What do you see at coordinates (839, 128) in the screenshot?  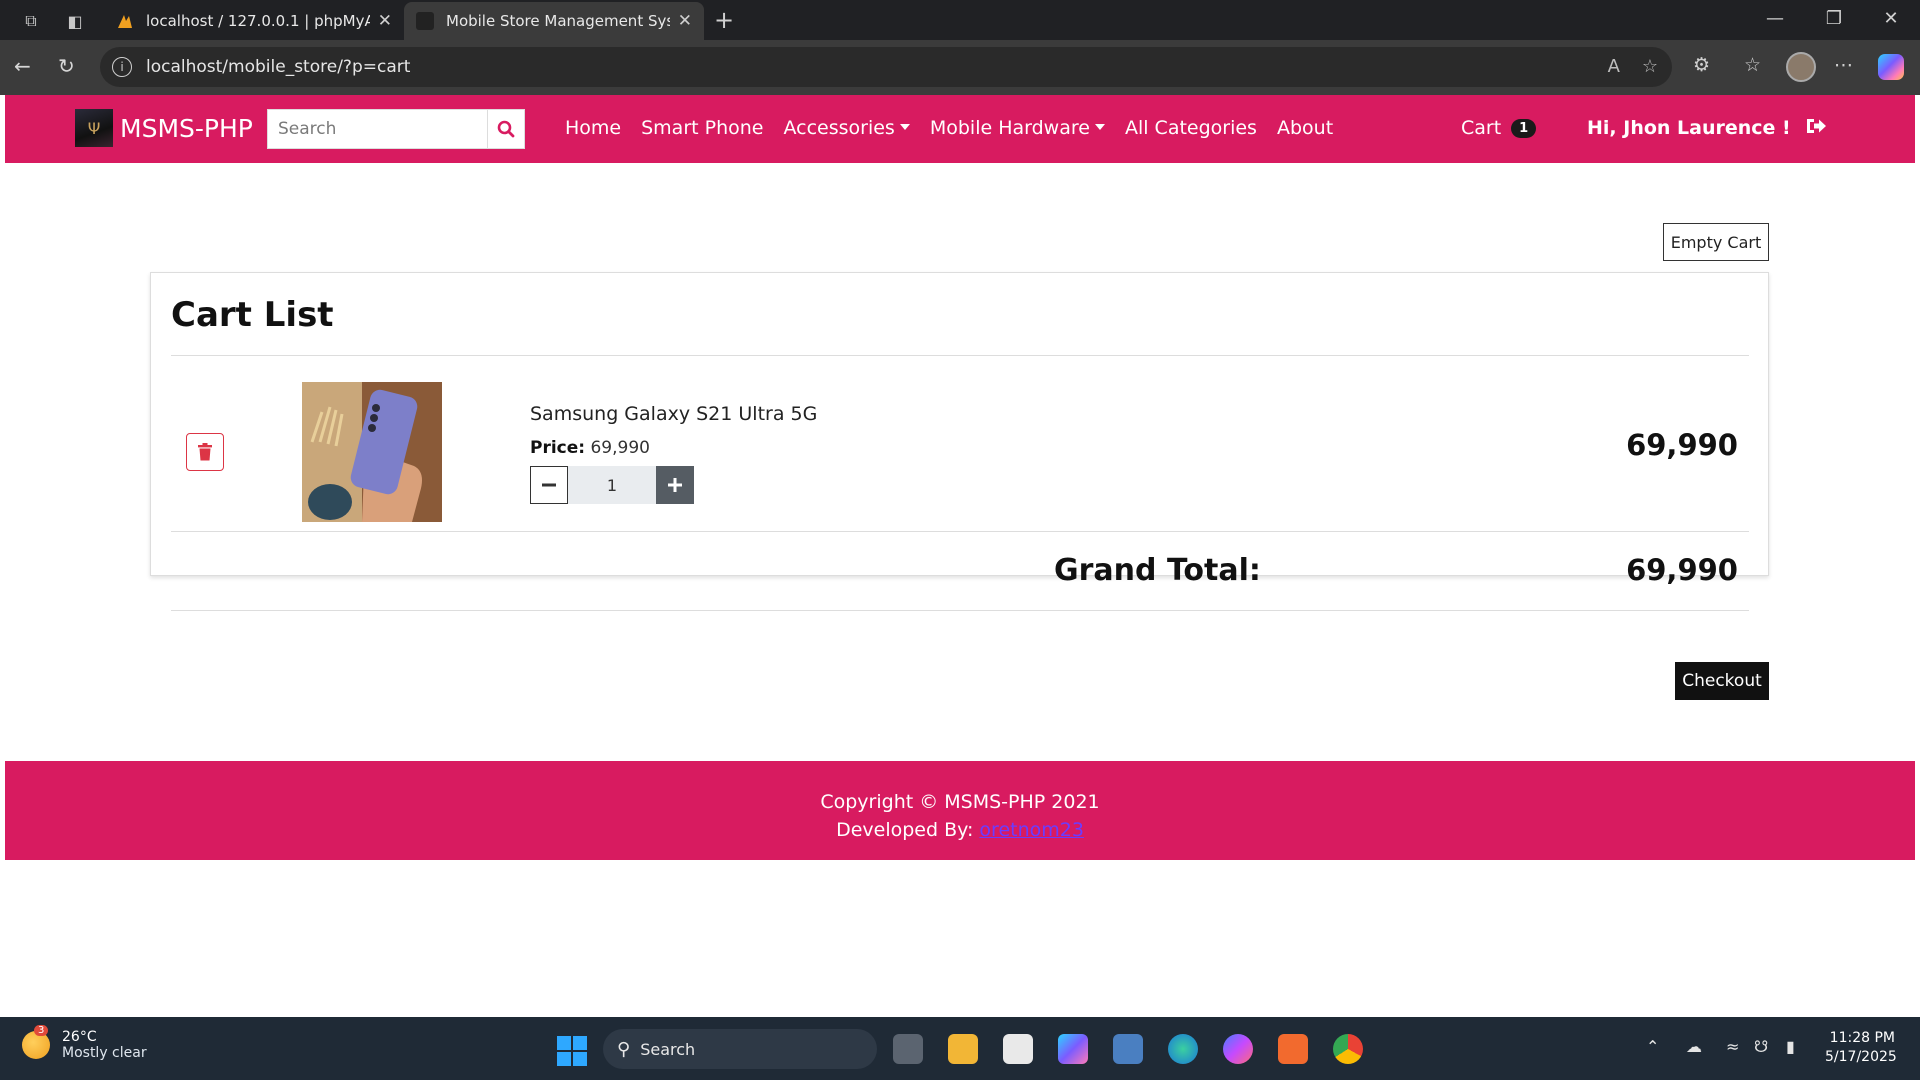 I see `nav-accessories-label: Accessories` at bounding box center [839, 128].